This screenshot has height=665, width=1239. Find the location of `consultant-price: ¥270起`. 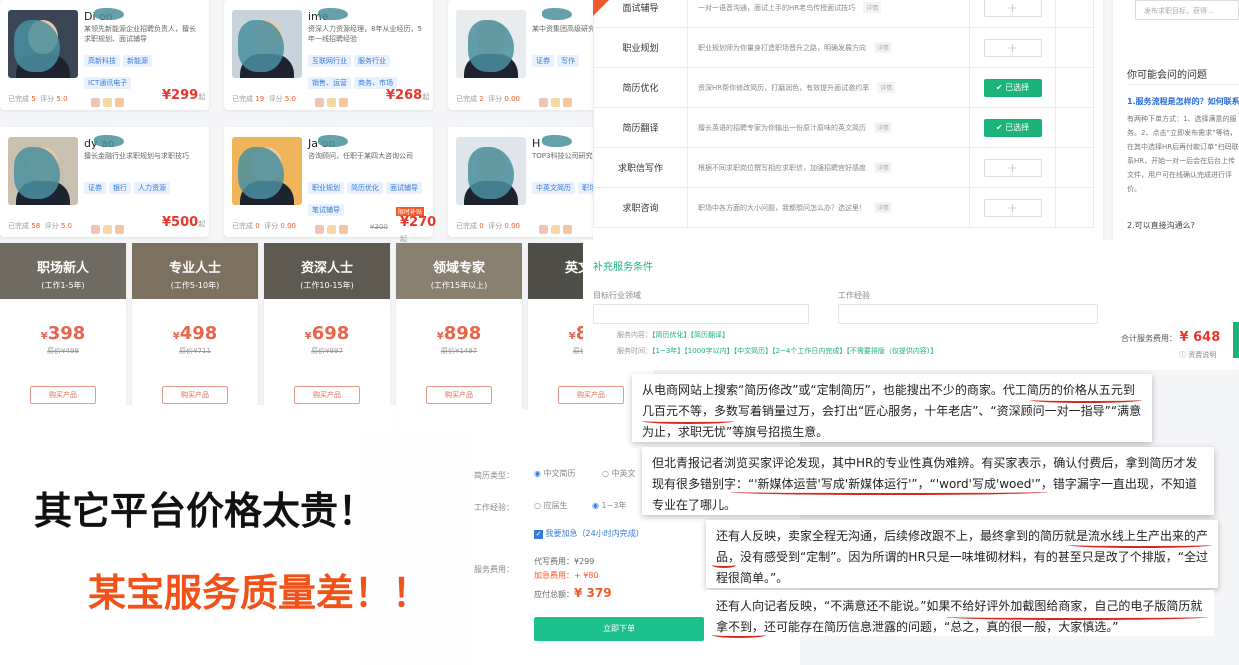

consultant-price: ¥270起 is located at coordinates (418, 229).